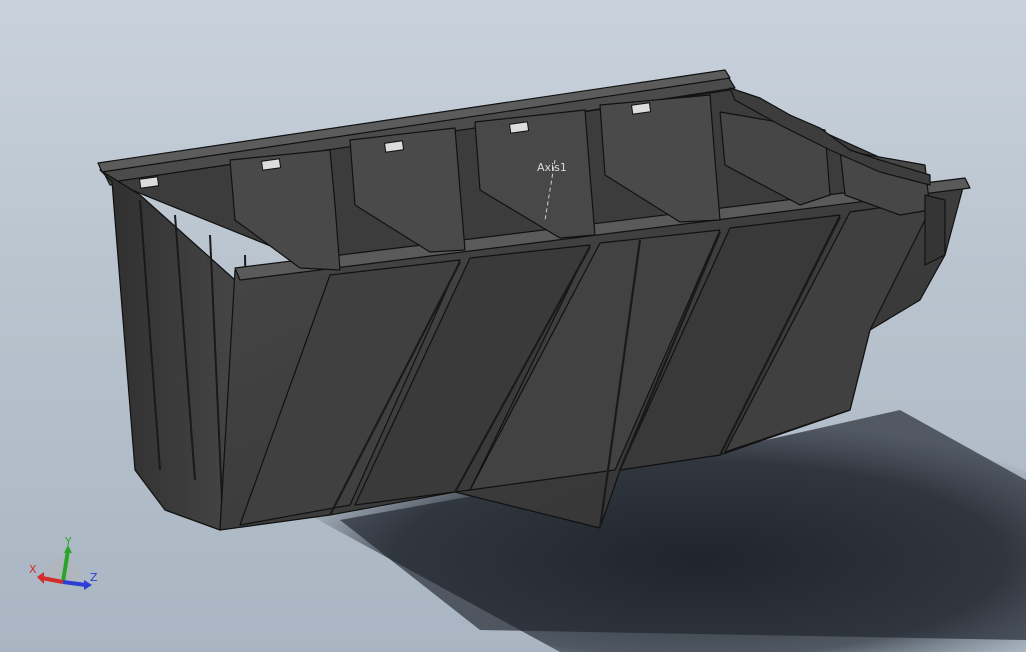 The height and width of the screenshot is (652, 1026). Describe the element at coordinates (63, 562) in the screenshot. I see `reference-triad: X Y Z` at that location.